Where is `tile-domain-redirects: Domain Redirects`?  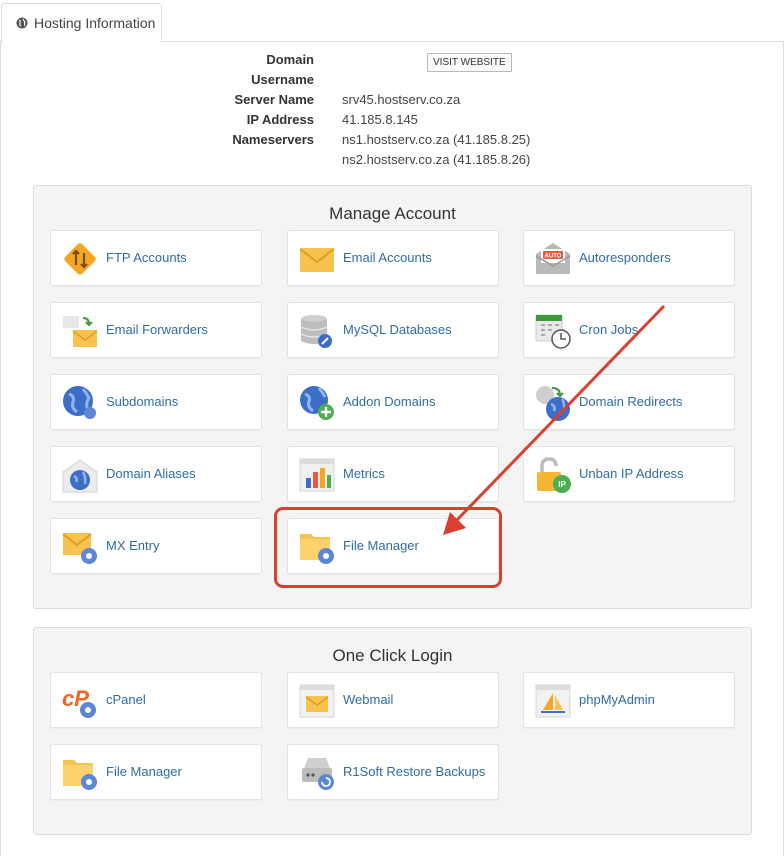 tile-domain-redirects: Domain Redirects is located at coordinates (629, 402).